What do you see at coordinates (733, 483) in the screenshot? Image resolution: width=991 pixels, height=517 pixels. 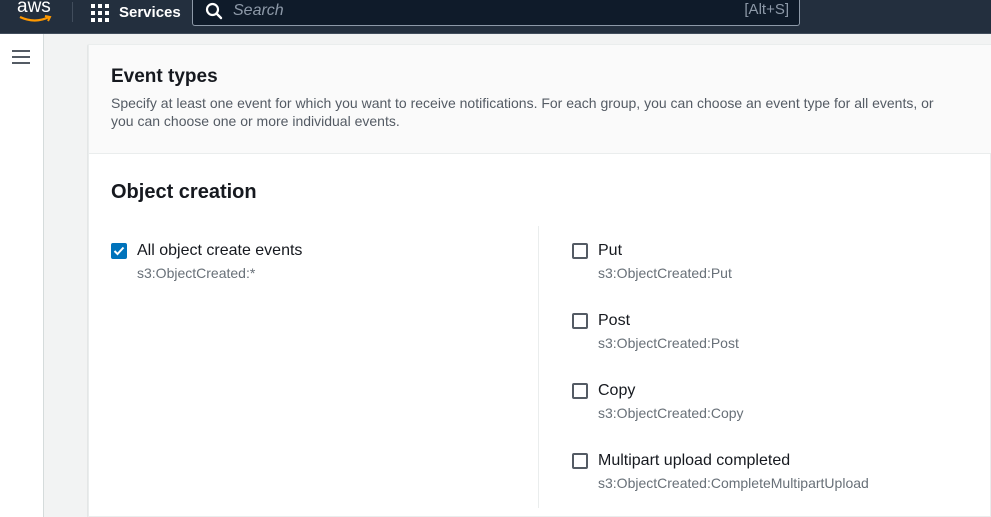 I see `option-description: s3:ObjectCreated:CompleteMultipartUpload` at bounding box center [733, 483].